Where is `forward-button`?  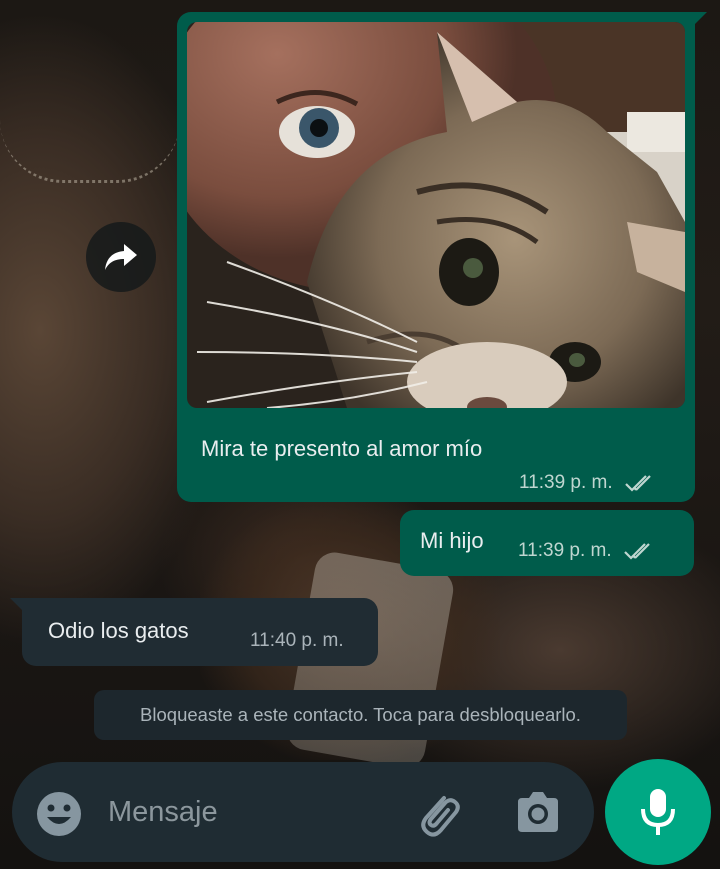 forward-button is located at coordinates (121, 257).